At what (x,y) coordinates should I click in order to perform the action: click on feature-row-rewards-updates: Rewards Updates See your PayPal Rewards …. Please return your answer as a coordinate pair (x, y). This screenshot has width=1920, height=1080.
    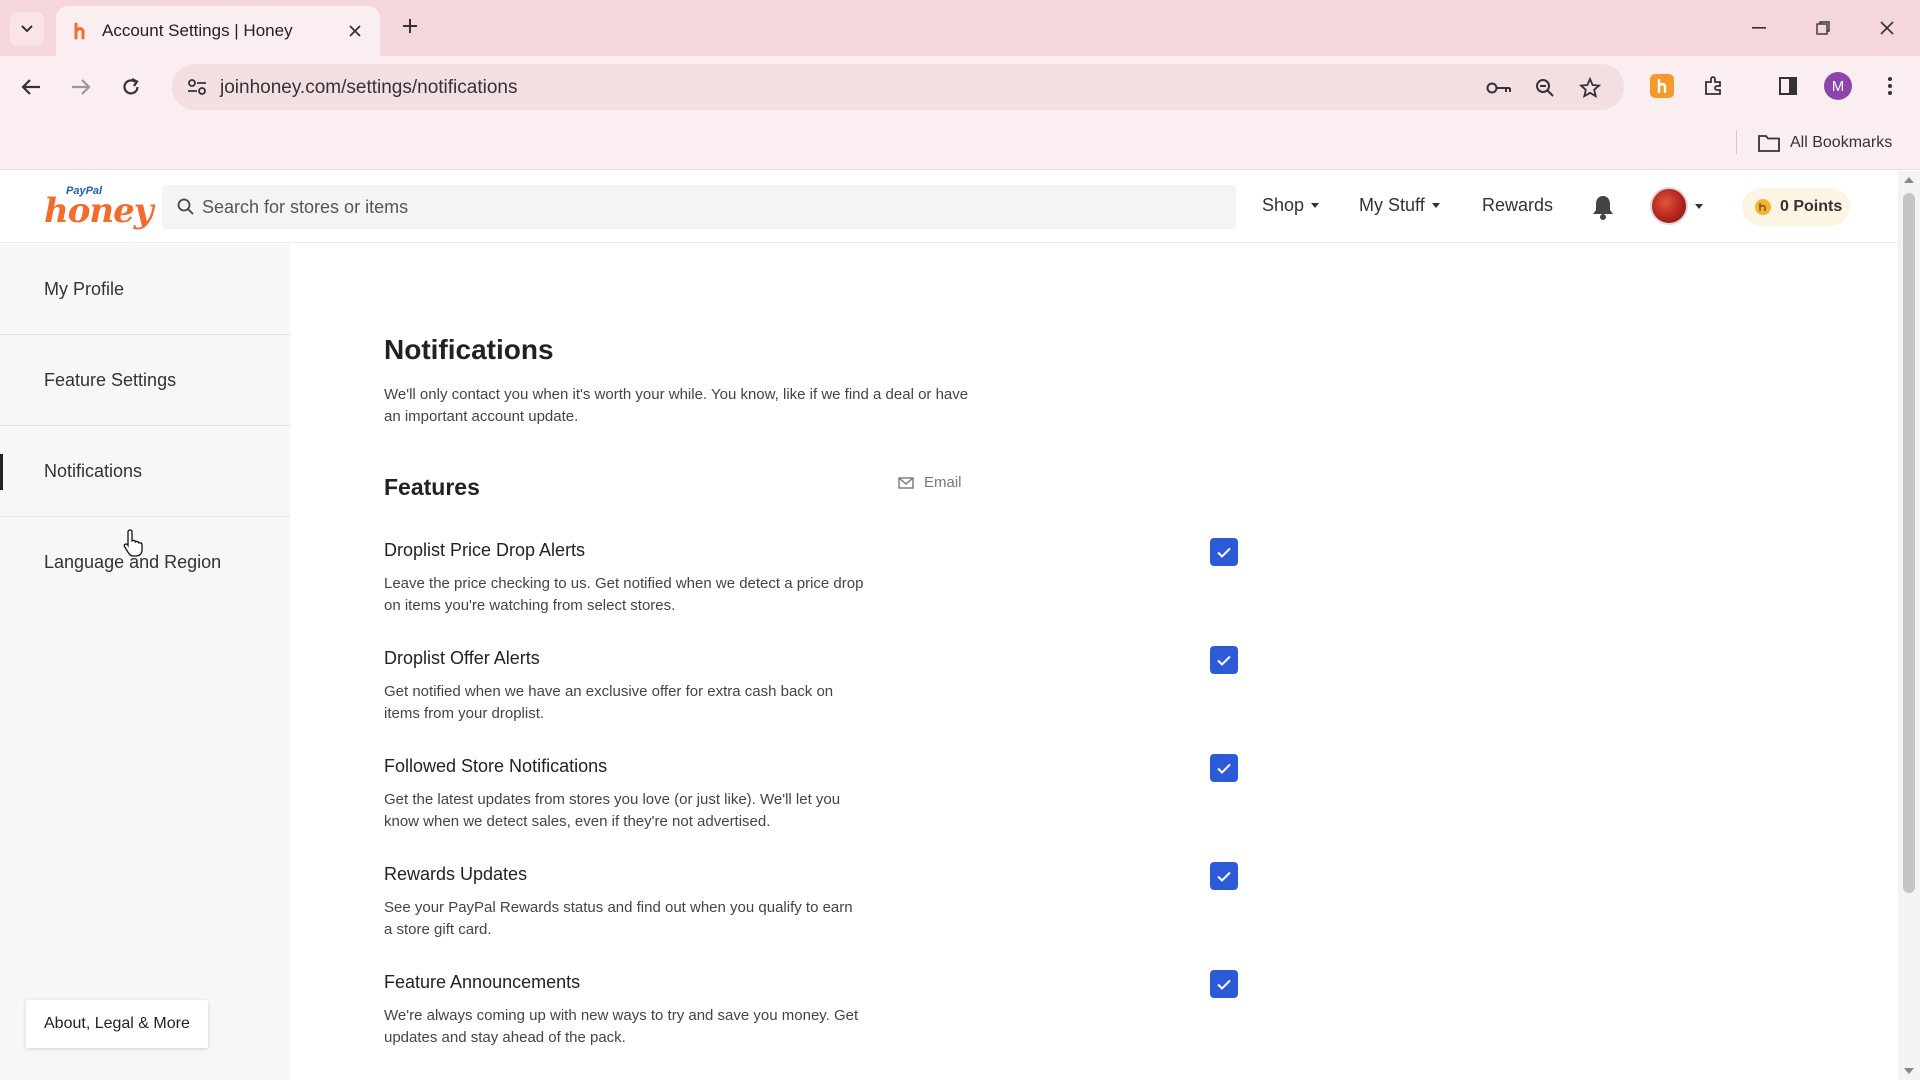
    Looking at the image, I should click on (724, 902).